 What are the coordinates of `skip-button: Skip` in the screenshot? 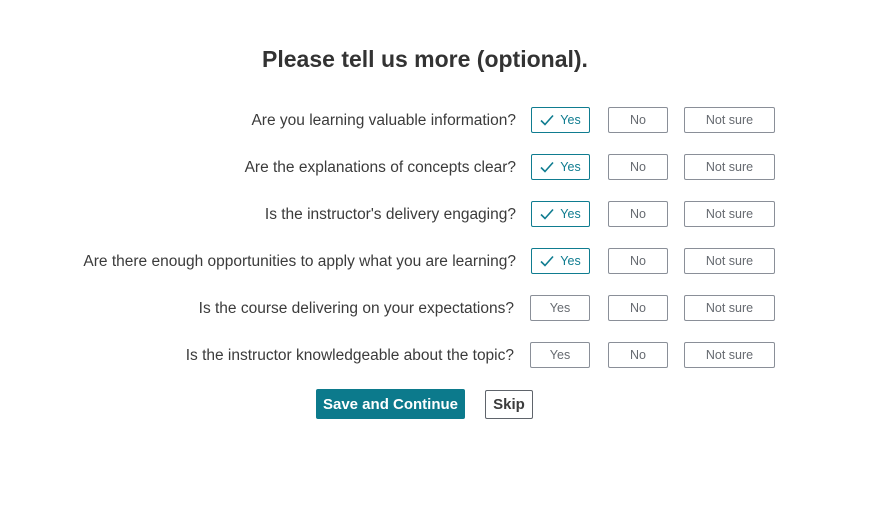 It's located at (509, 404).